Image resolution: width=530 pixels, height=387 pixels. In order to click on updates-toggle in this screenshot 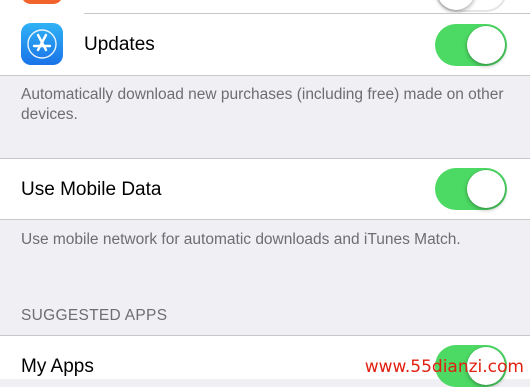, I will do `click(471, 45)`.